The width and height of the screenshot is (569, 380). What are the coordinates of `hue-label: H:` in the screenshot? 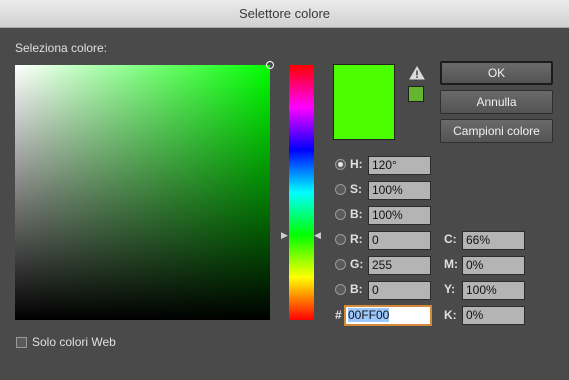 It's located at (356, 164).